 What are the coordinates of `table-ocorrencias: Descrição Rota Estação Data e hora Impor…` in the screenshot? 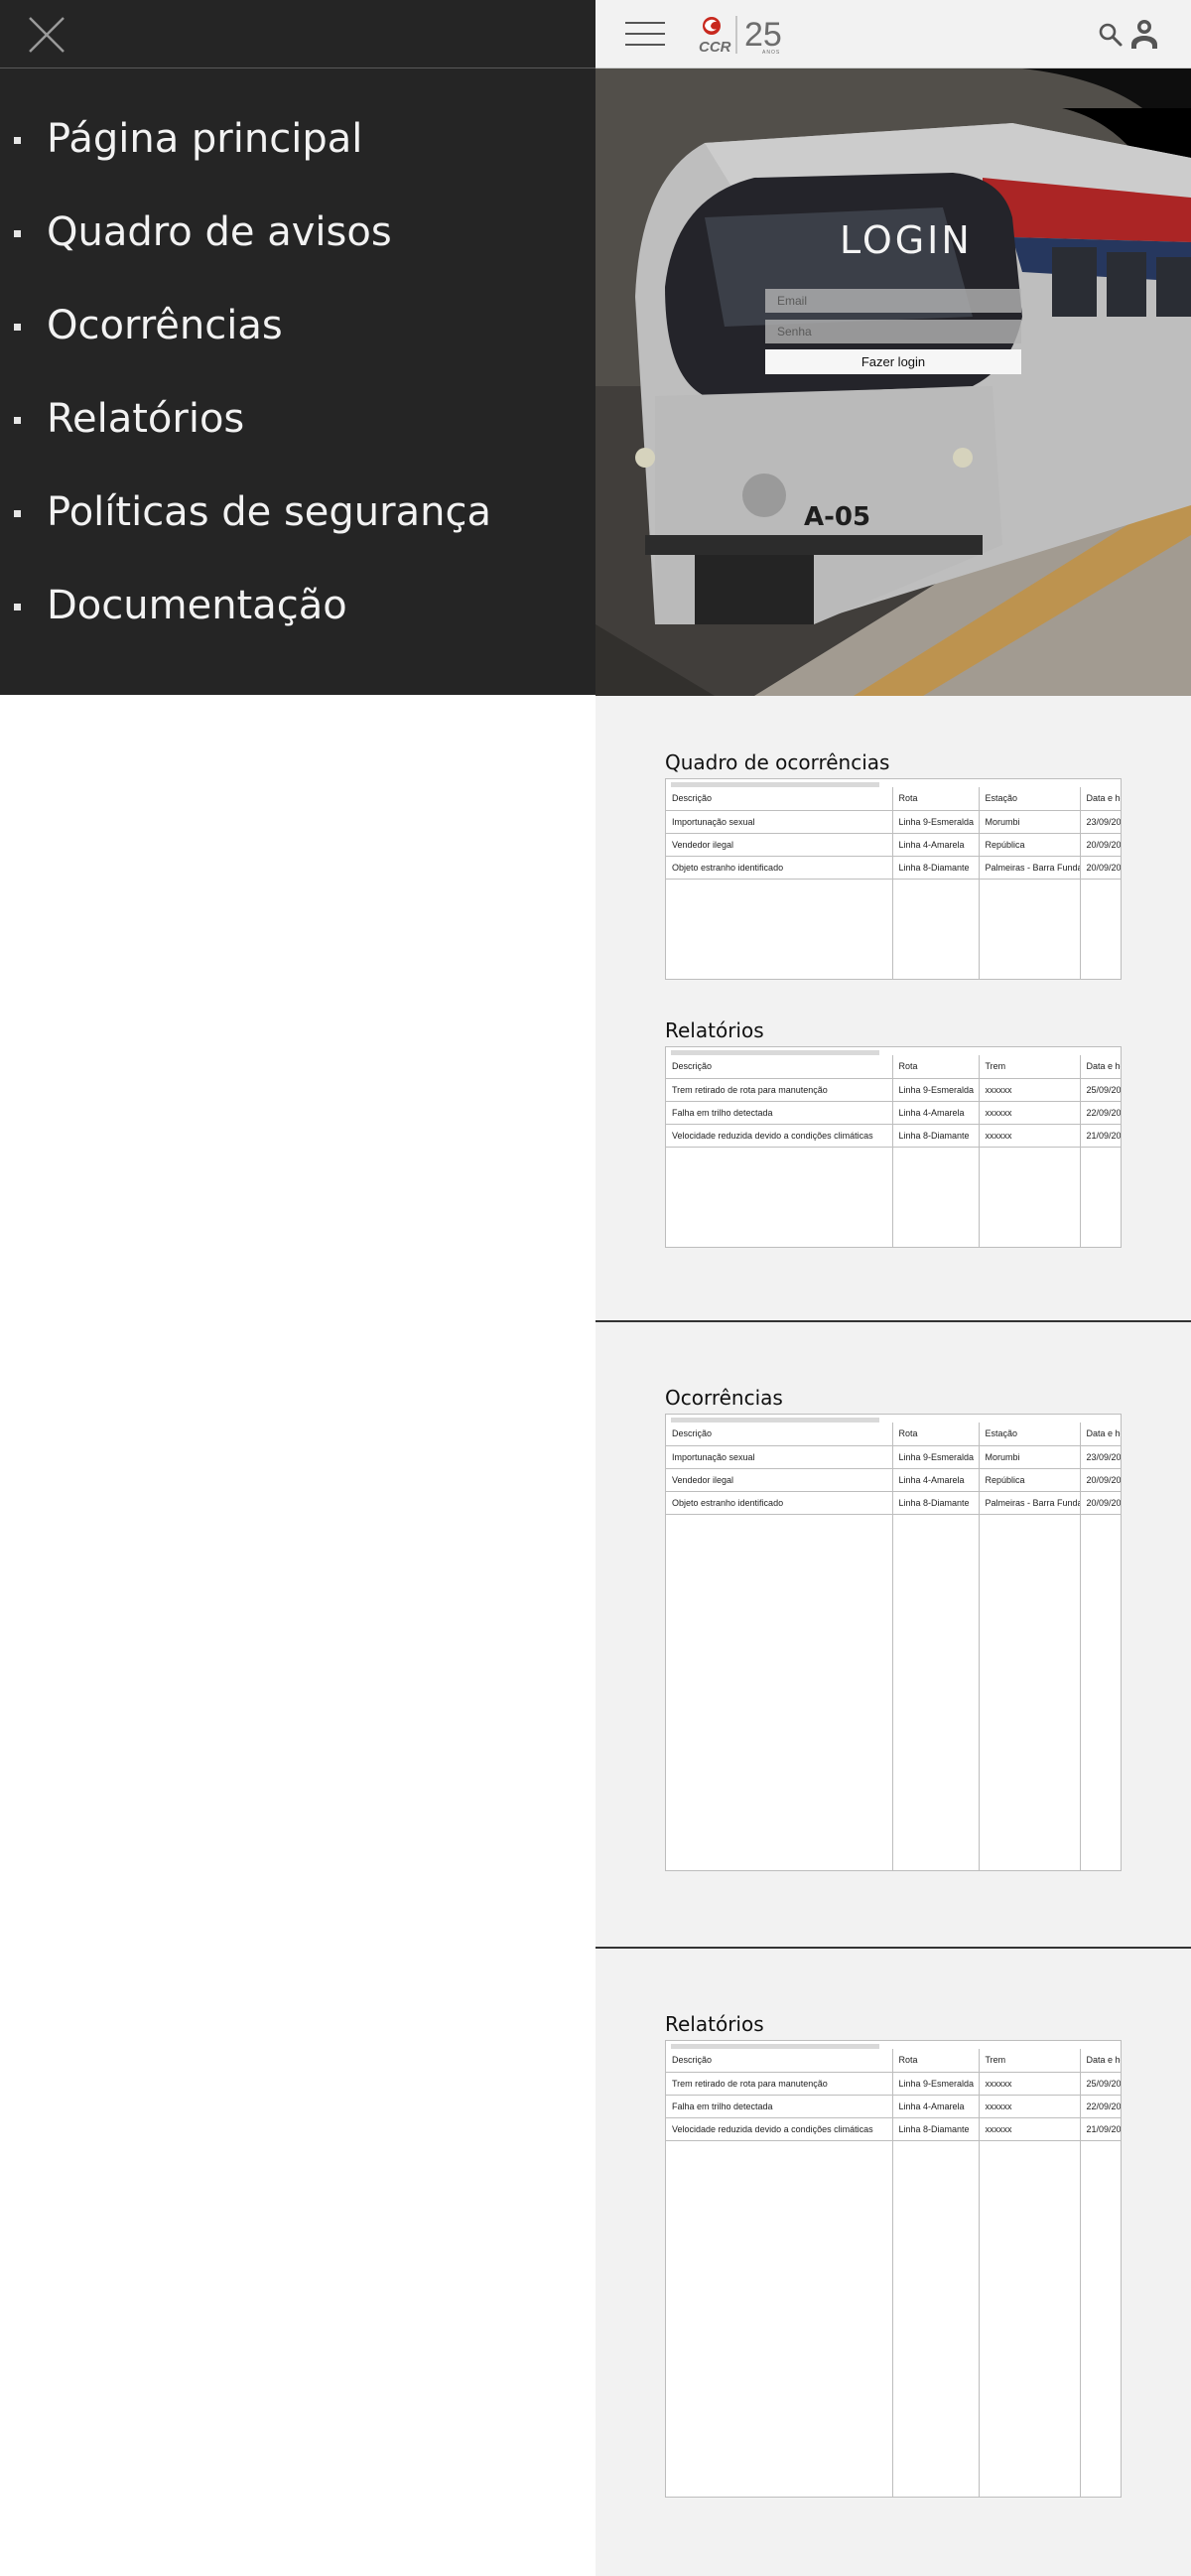 It's located at (893, 1642).